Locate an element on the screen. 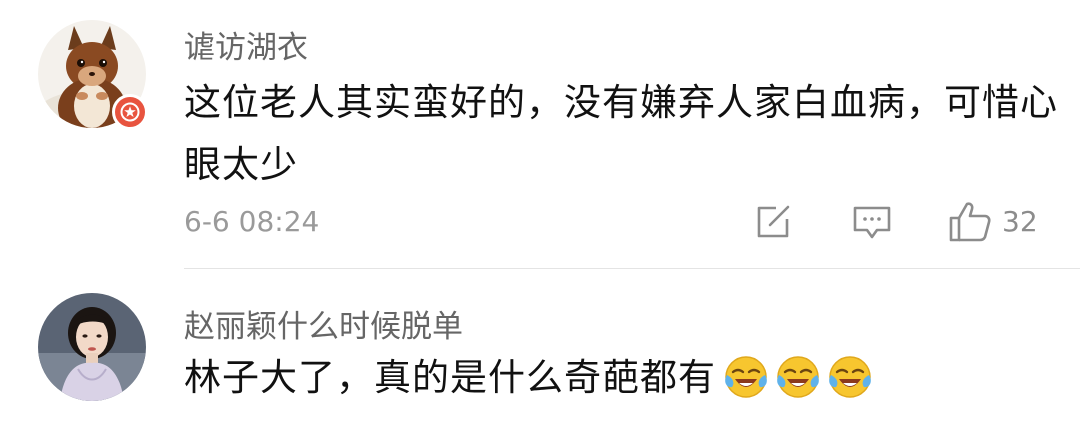 Image resolution: width=1080 pixels, height=424 pixels. like-button: 32 is located at coordinates (993, 221).